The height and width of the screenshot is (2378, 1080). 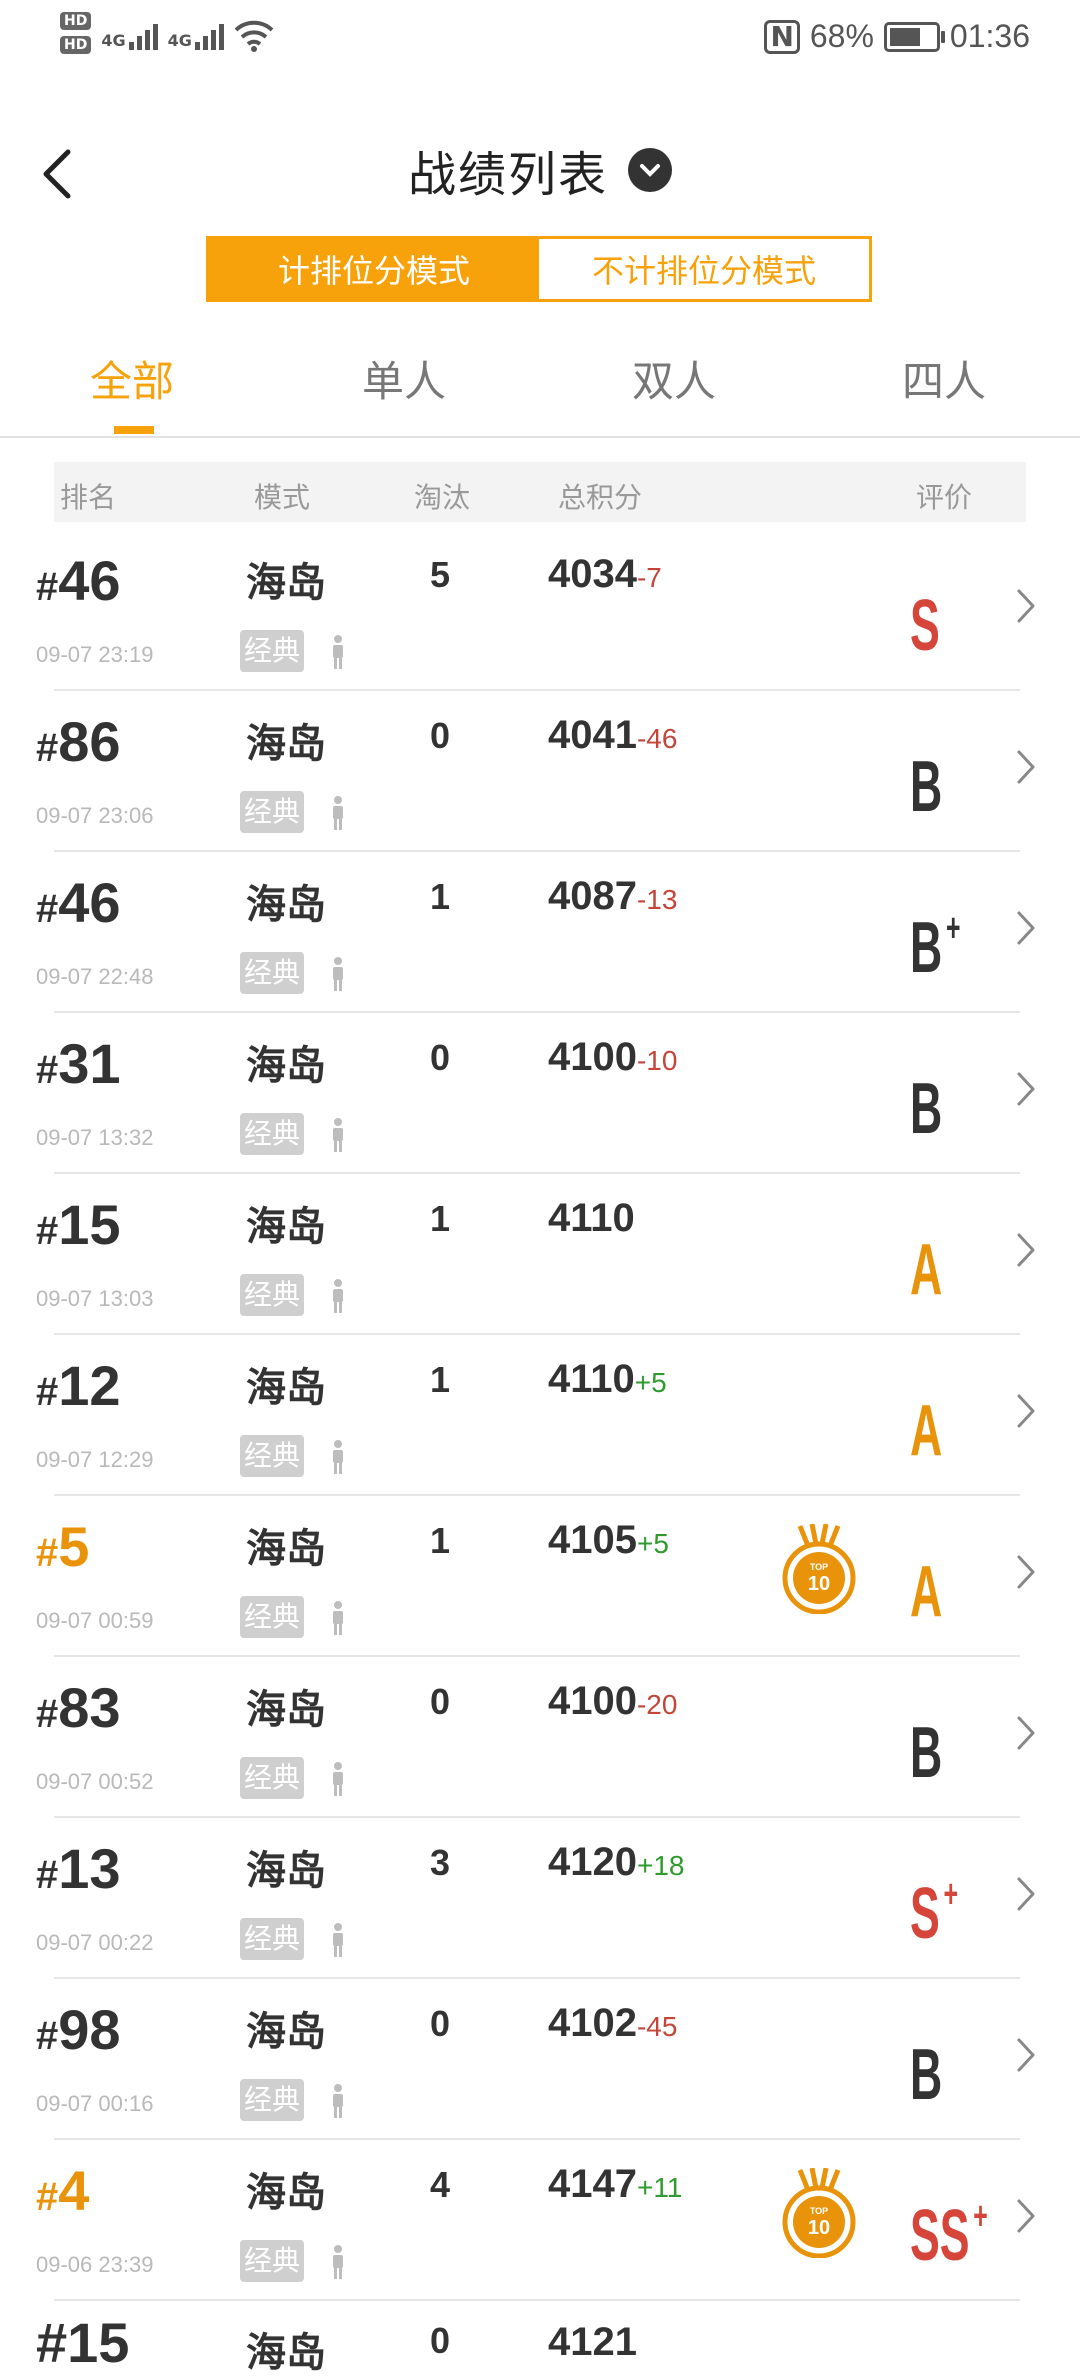 I want to click on match-row: #15 09-07 13:03 海岛 经典 1 4110 A, so click(x=540, y=1254).